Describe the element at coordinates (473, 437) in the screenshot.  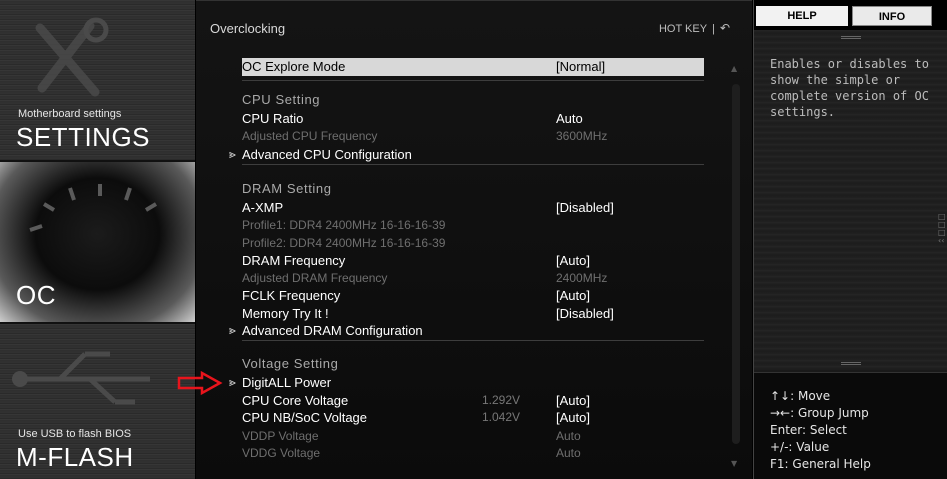
I see `setting-vddp-voltage: VDDP Voltage Auto` at that location.